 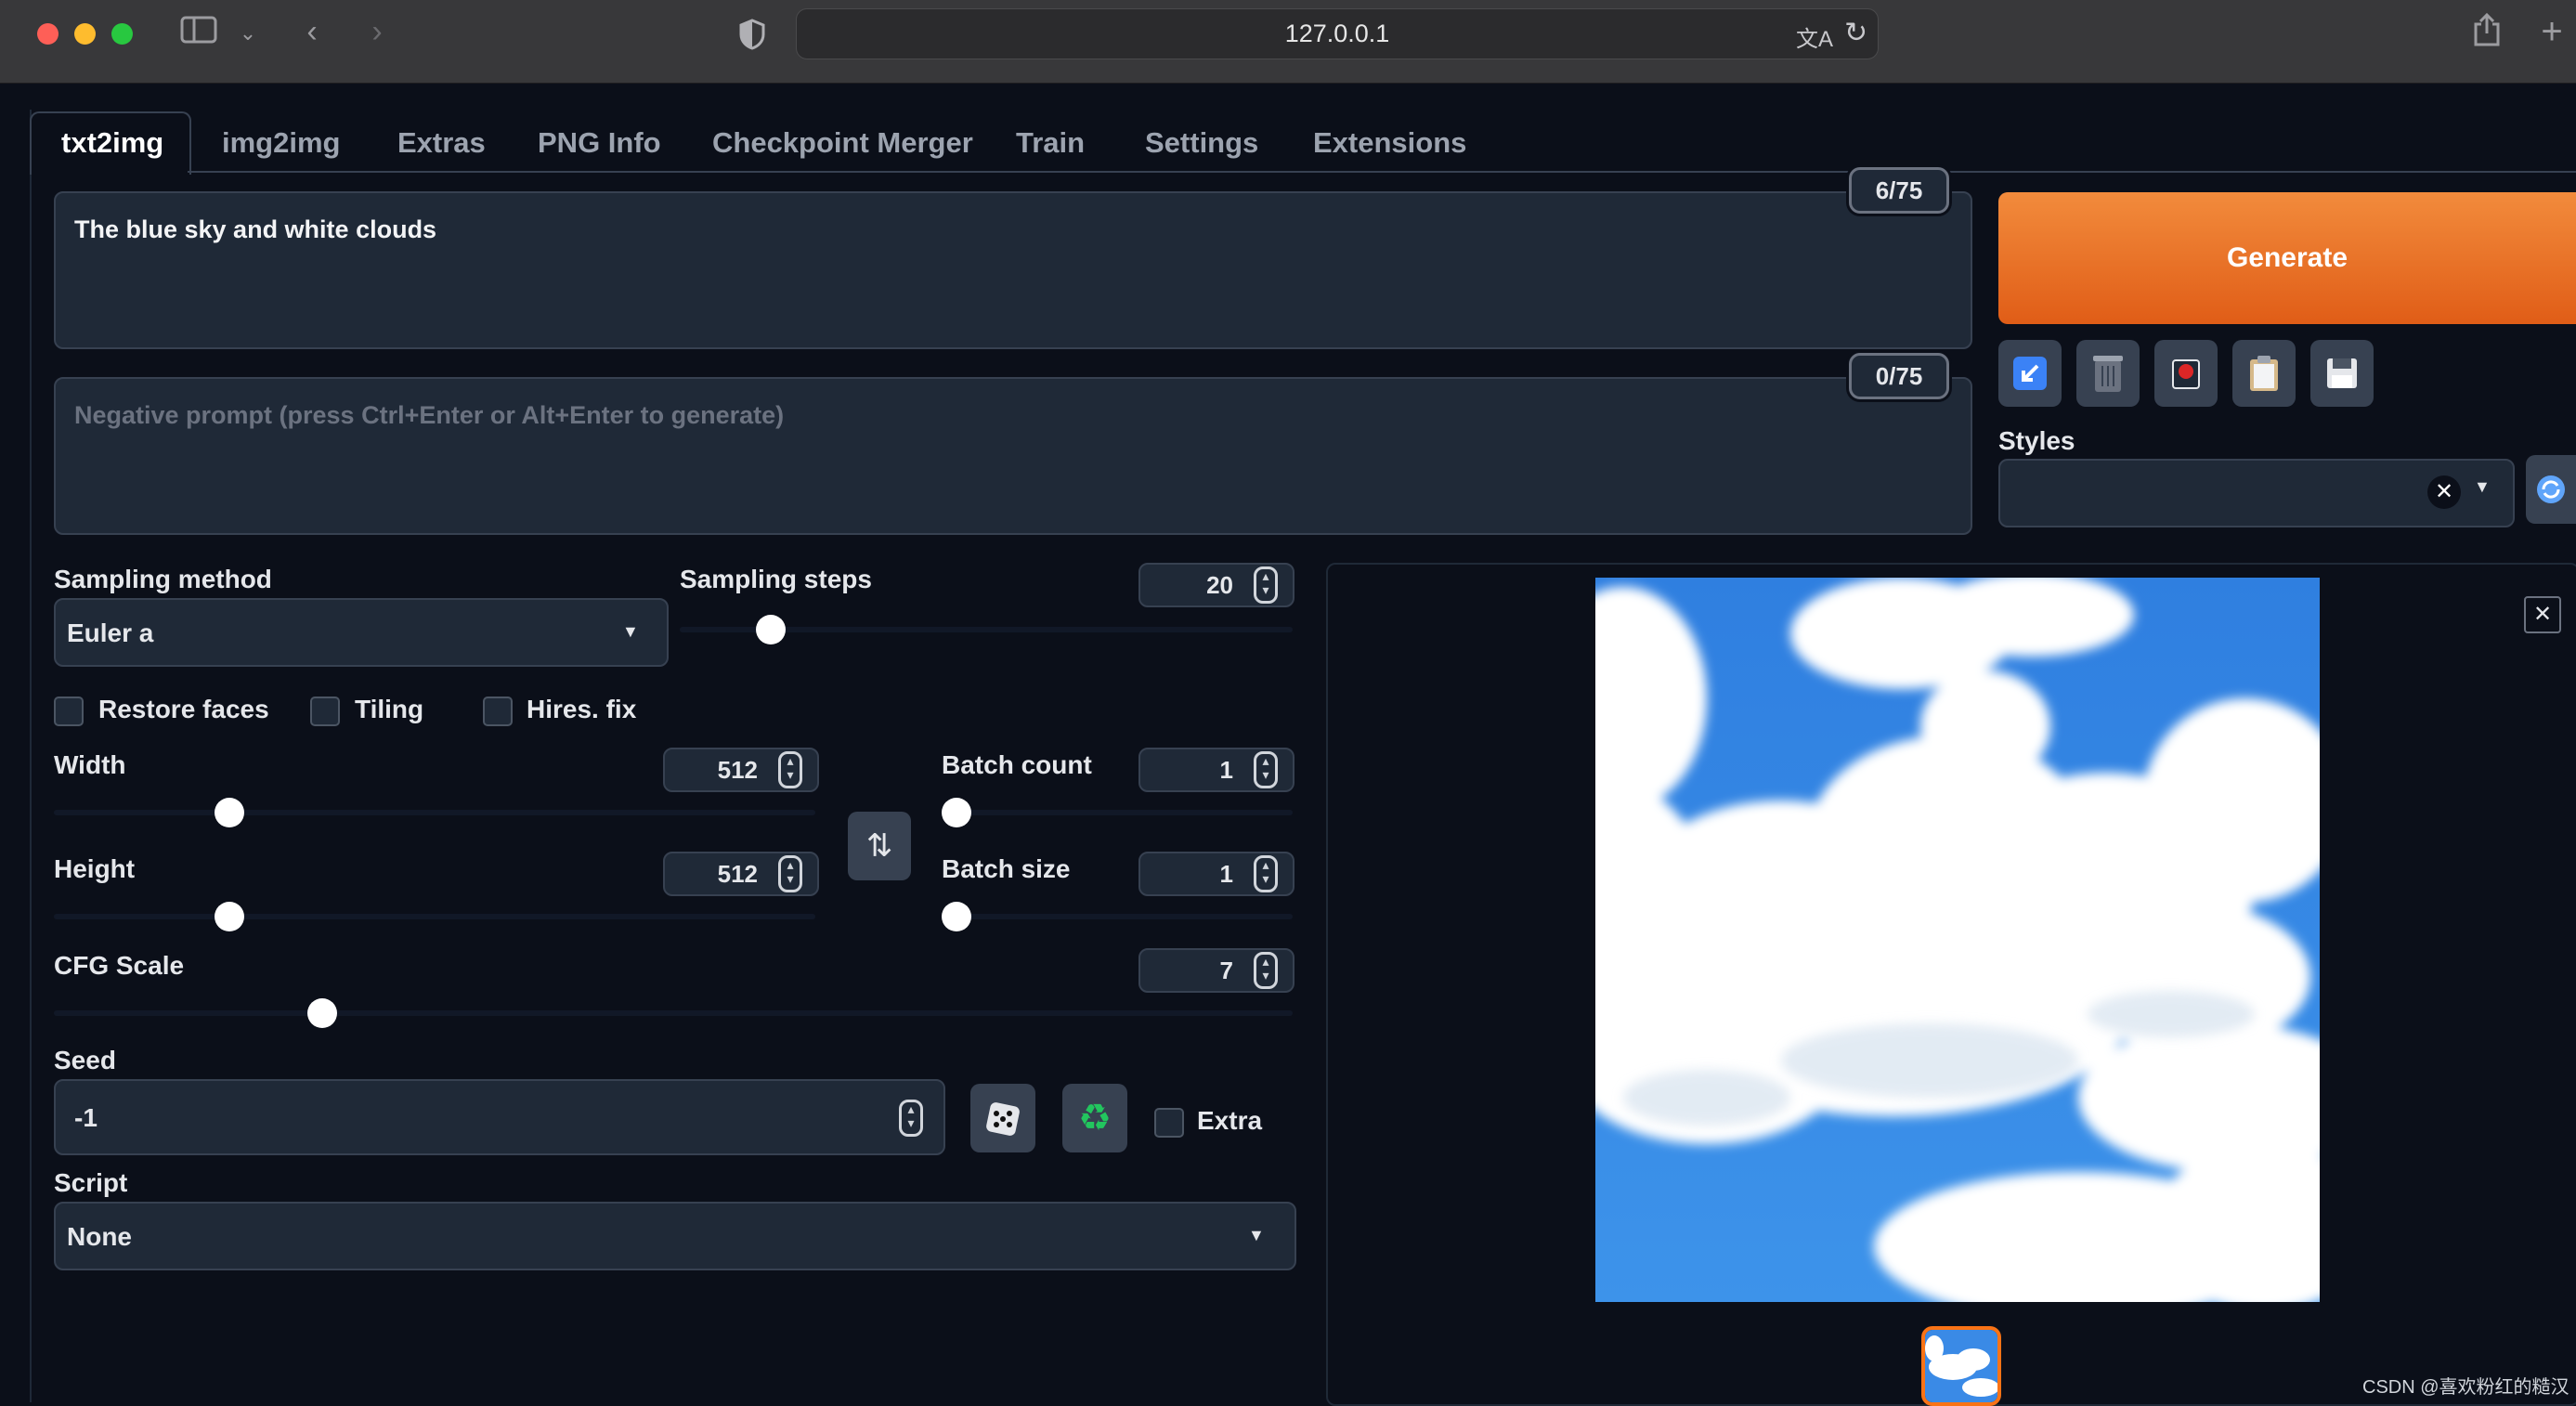 I want to click on script-value: None, so click(x=99, y=1236).